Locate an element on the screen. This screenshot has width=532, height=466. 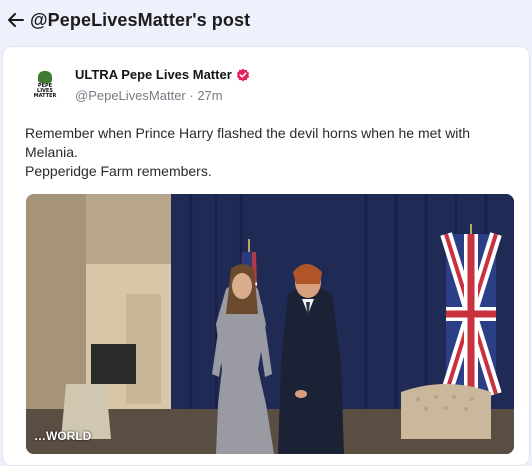
name-row: ULTRA Pepe Lives Matter is located at coordinates (162, 74).